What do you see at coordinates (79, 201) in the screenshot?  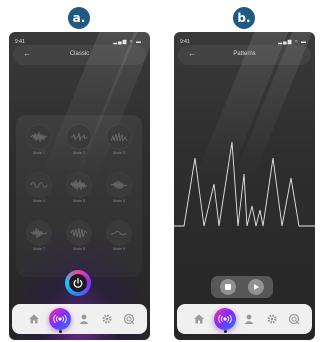 I see `mode-label: Mode 5` at bounding box center [79, 201].